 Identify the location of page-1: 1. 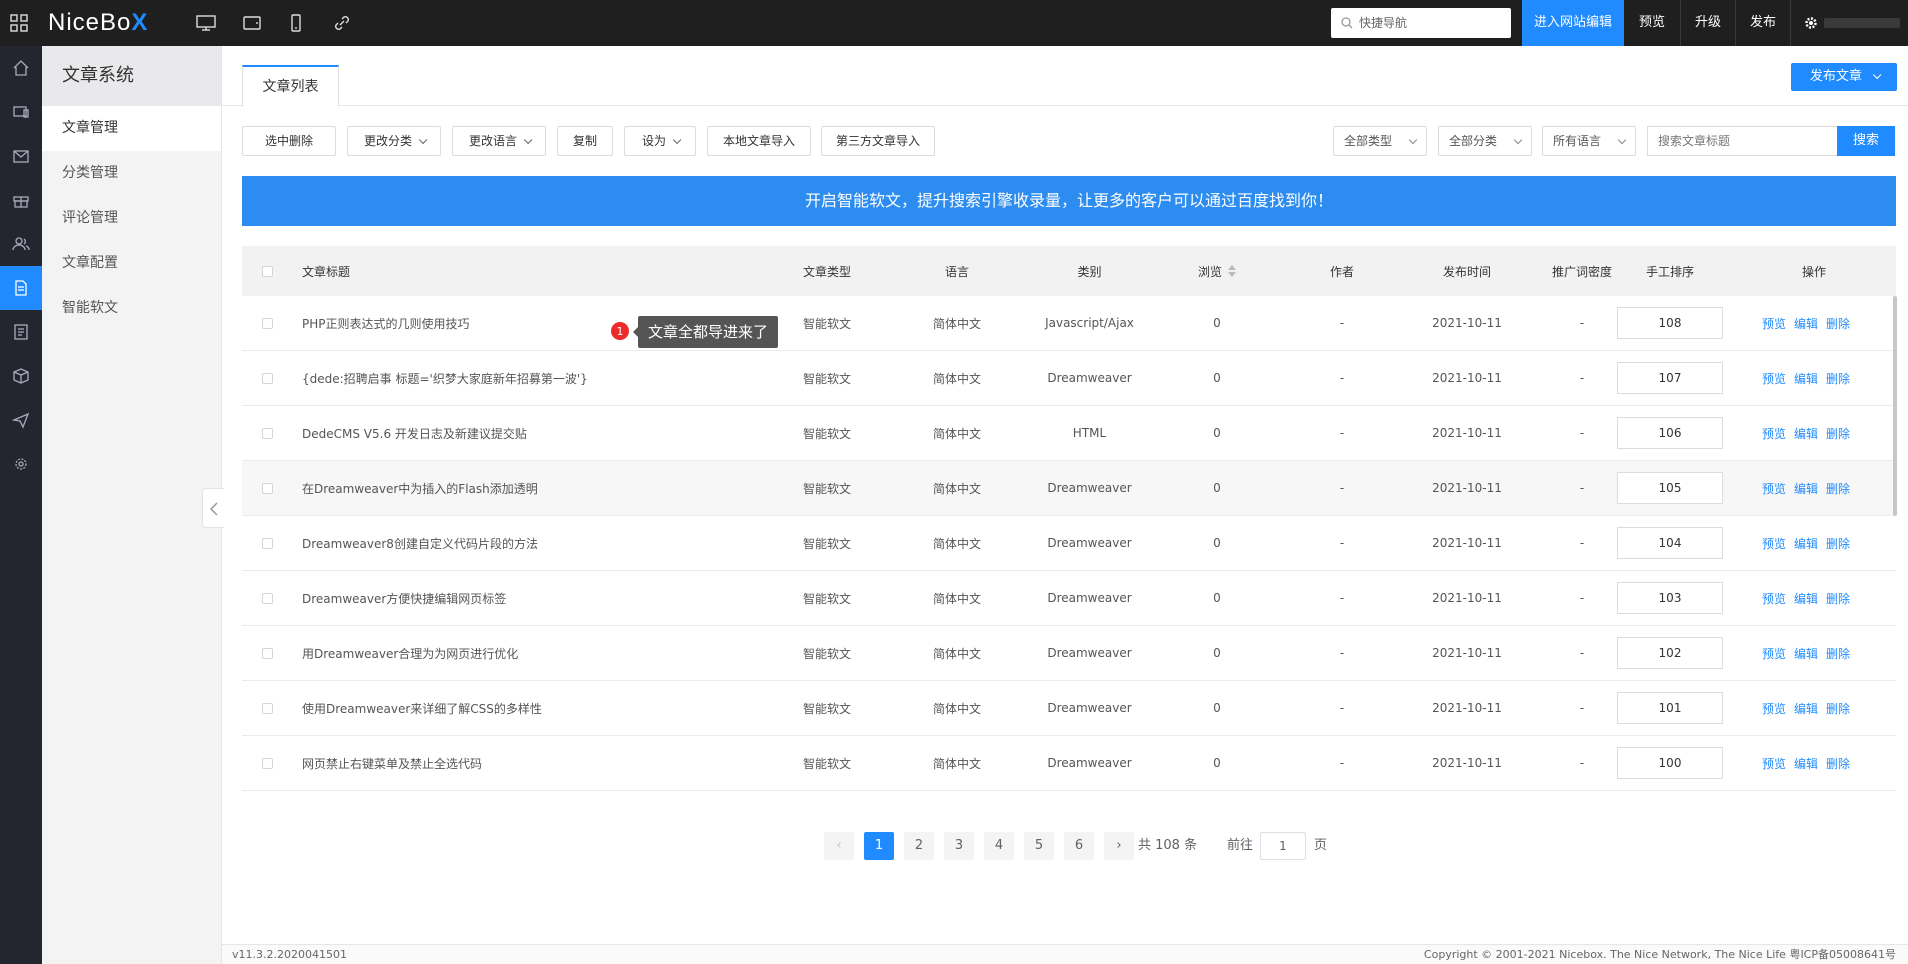
(879, 846).